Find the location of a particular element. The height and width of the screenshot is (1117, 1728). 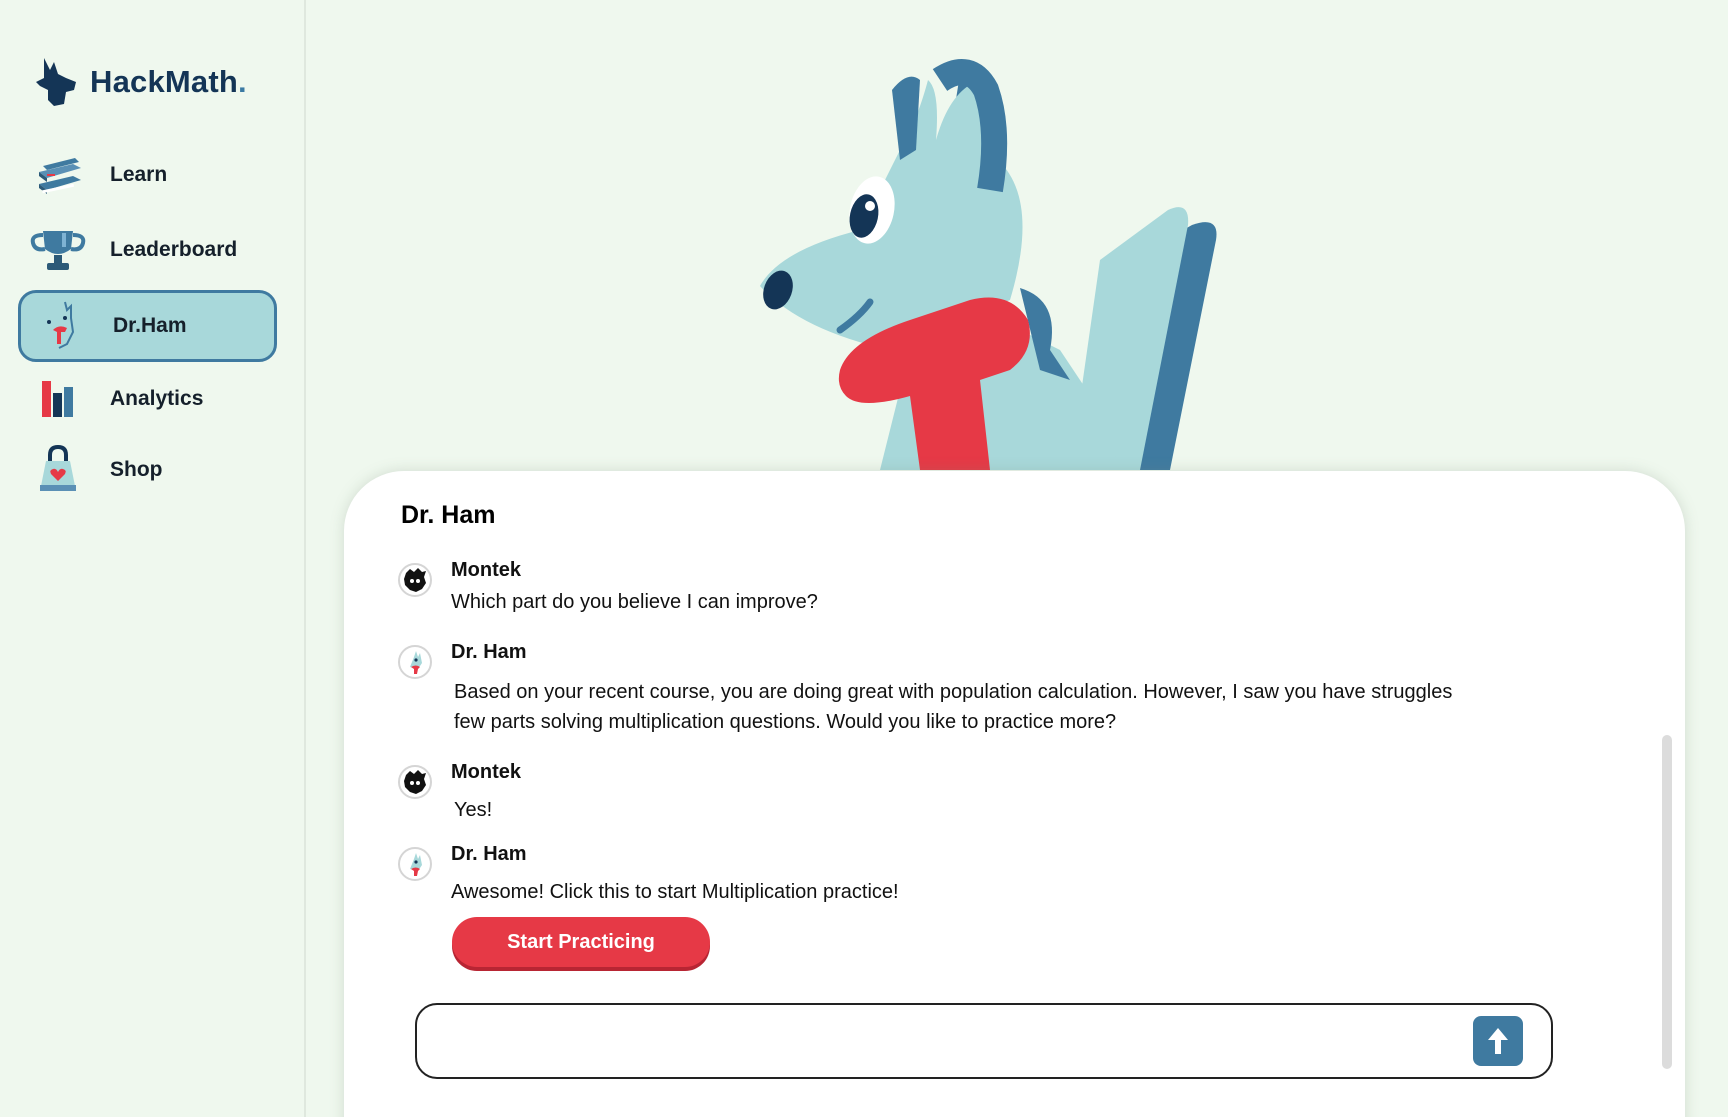

chat-scrollbar is located at coordinates (1667, 902).